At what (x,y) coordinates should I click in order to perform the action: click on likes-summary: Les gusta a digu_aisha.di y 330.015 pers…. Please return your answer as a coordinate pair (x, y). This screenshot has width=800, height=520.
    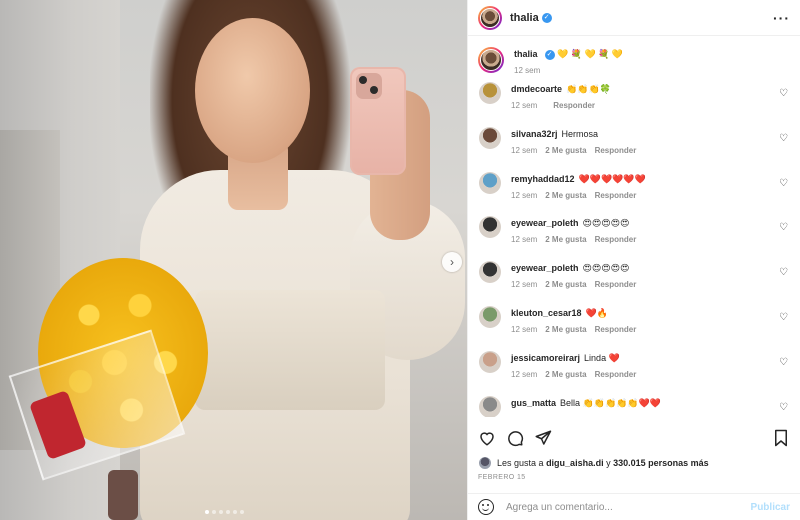
    Looking at the image, I should click on (593, 463).